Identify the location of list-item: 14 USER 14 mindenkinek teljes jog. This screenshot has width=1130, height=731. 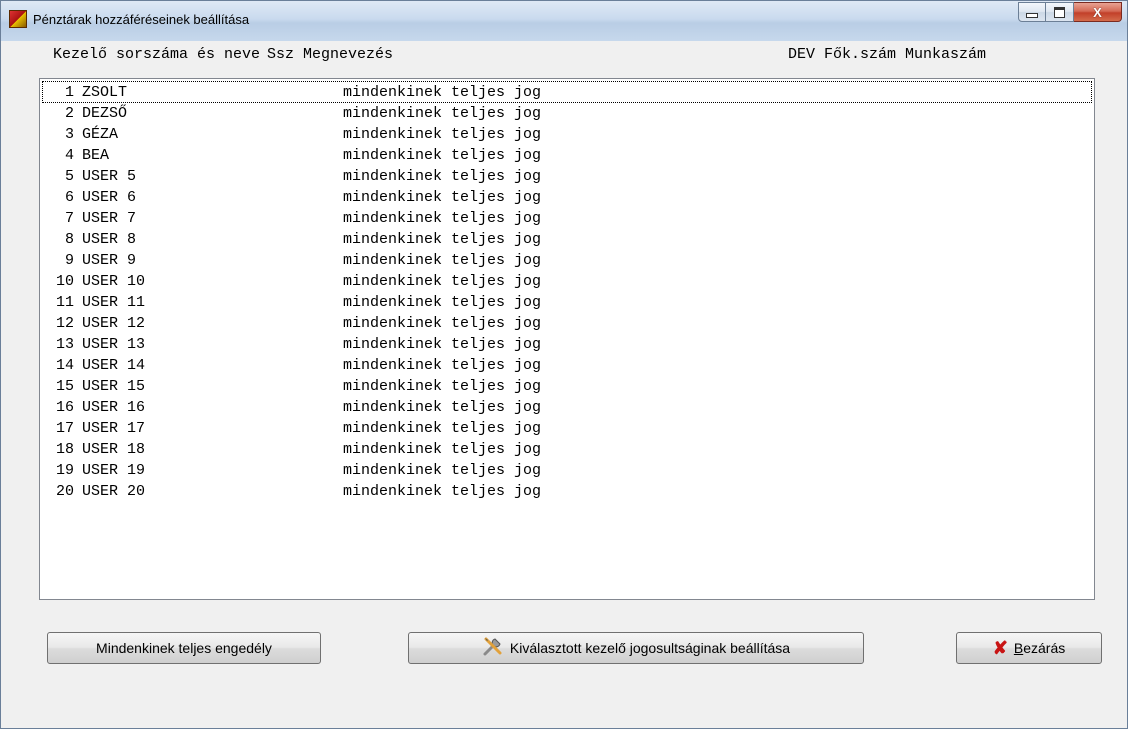
(295, 366).